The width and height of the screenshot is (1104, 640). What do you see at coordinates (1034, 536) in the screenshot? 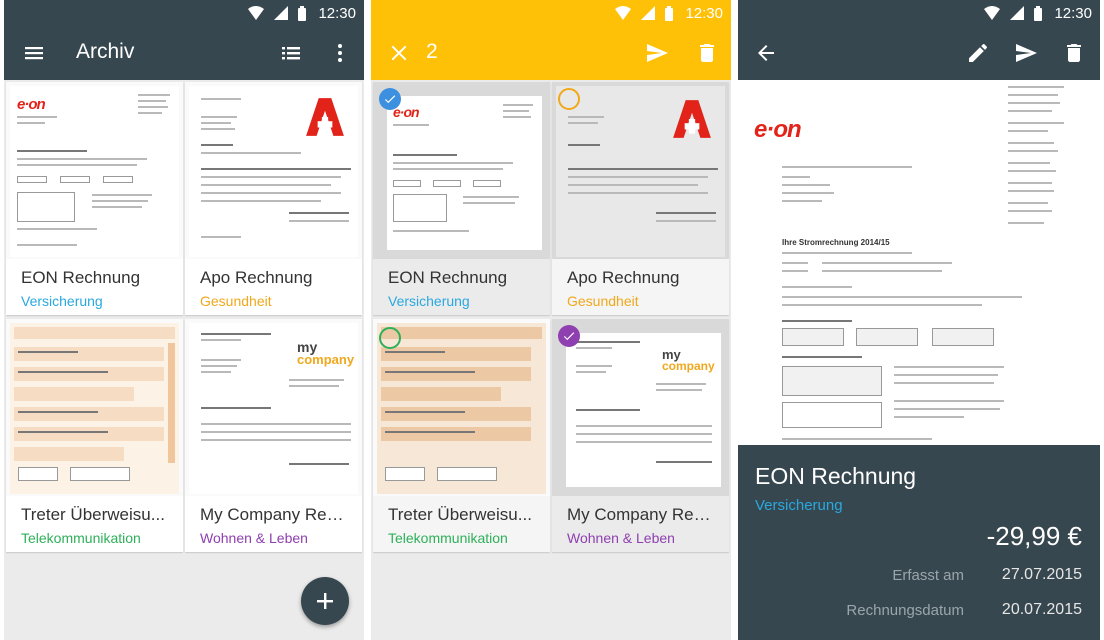
I see `detail-amount: -29,99 €` at bounding box center [1034, 536].